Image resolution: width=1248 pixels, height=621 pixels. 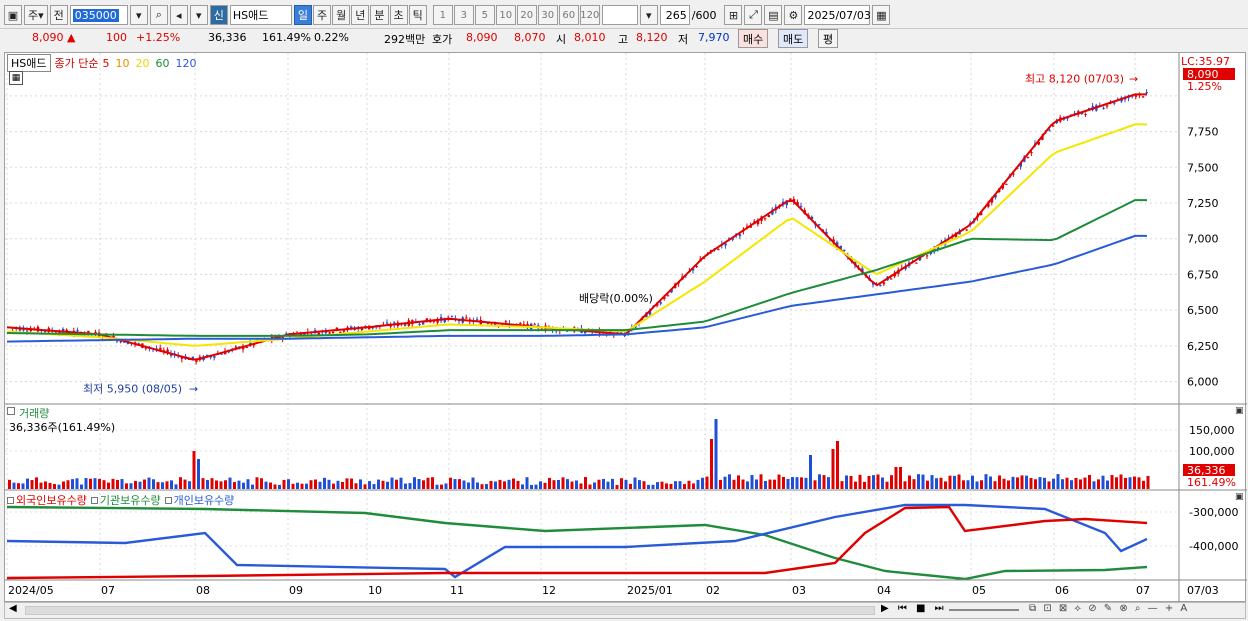 I want to click on tool-icons: ⧉ ⊡ ⊠ ⟡ ⊘ ✎ ⊗ ⌕ — + A, so click(x=1109, y=608).